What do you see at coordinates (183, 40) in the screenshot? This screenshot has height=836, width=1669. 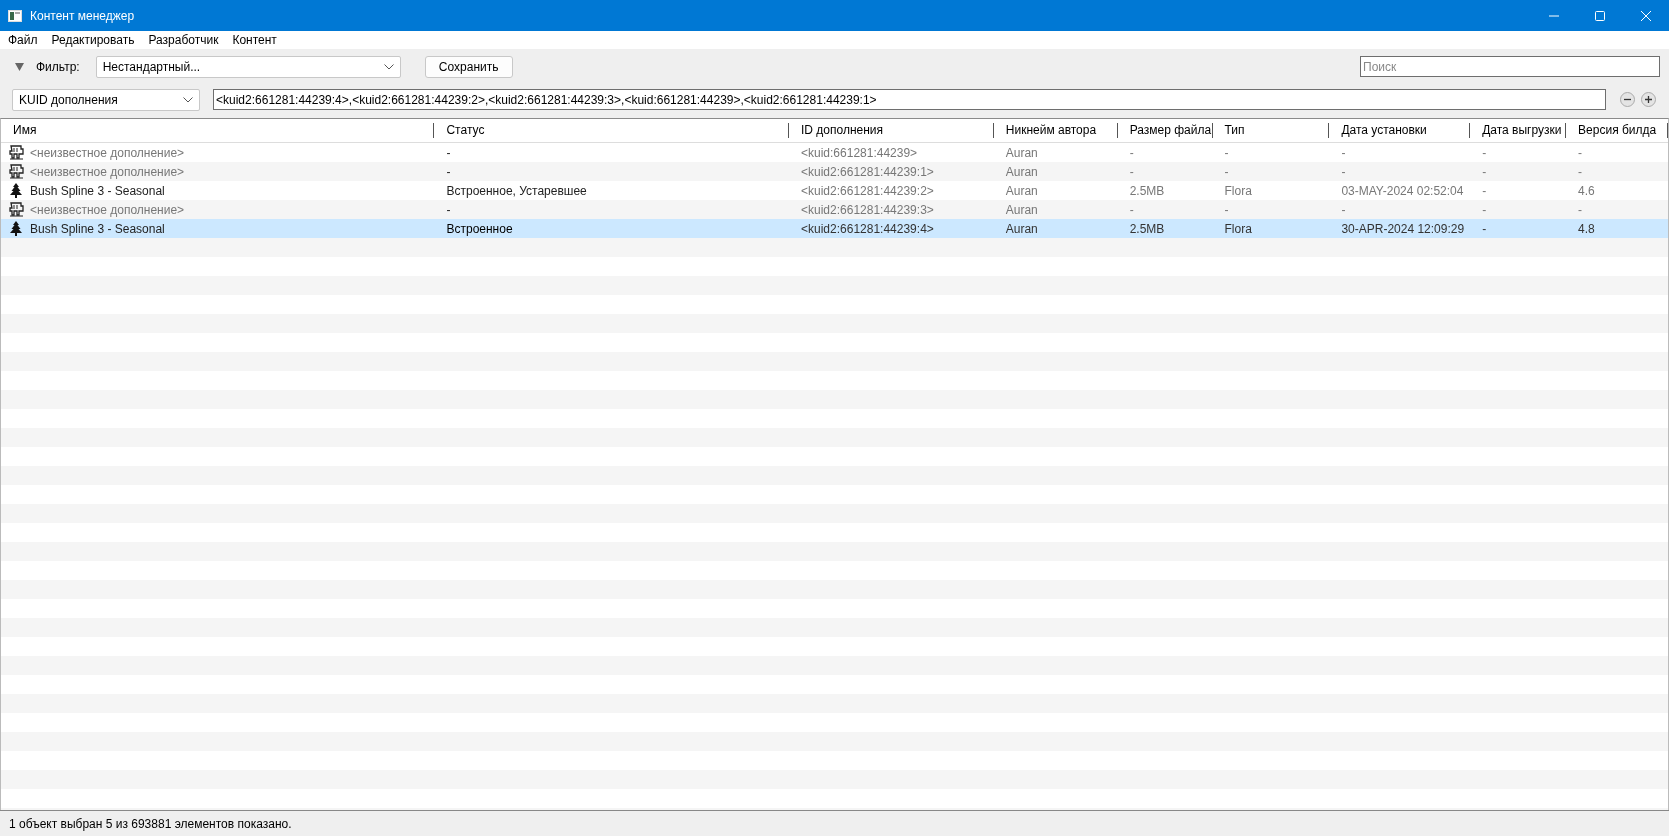 I see `menu-item: Разработчик` at bounding box center [183, 40].